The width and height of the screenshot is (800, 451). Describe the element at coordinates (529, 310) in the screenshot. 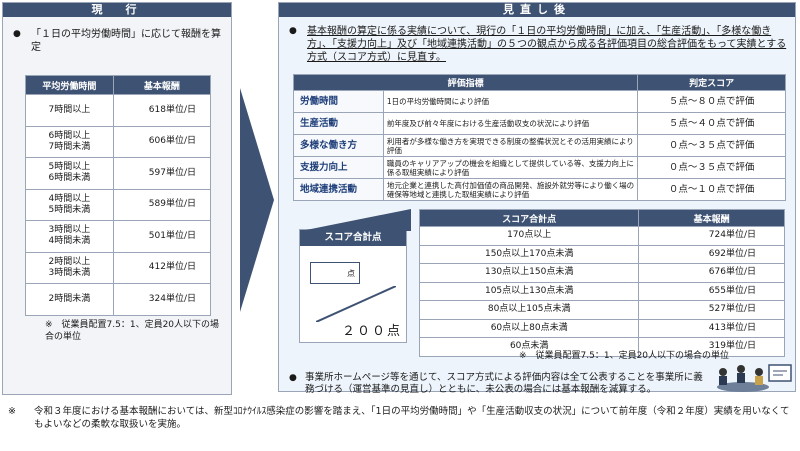

I see `score-range-cell: 80点以上105点未満` at that location.